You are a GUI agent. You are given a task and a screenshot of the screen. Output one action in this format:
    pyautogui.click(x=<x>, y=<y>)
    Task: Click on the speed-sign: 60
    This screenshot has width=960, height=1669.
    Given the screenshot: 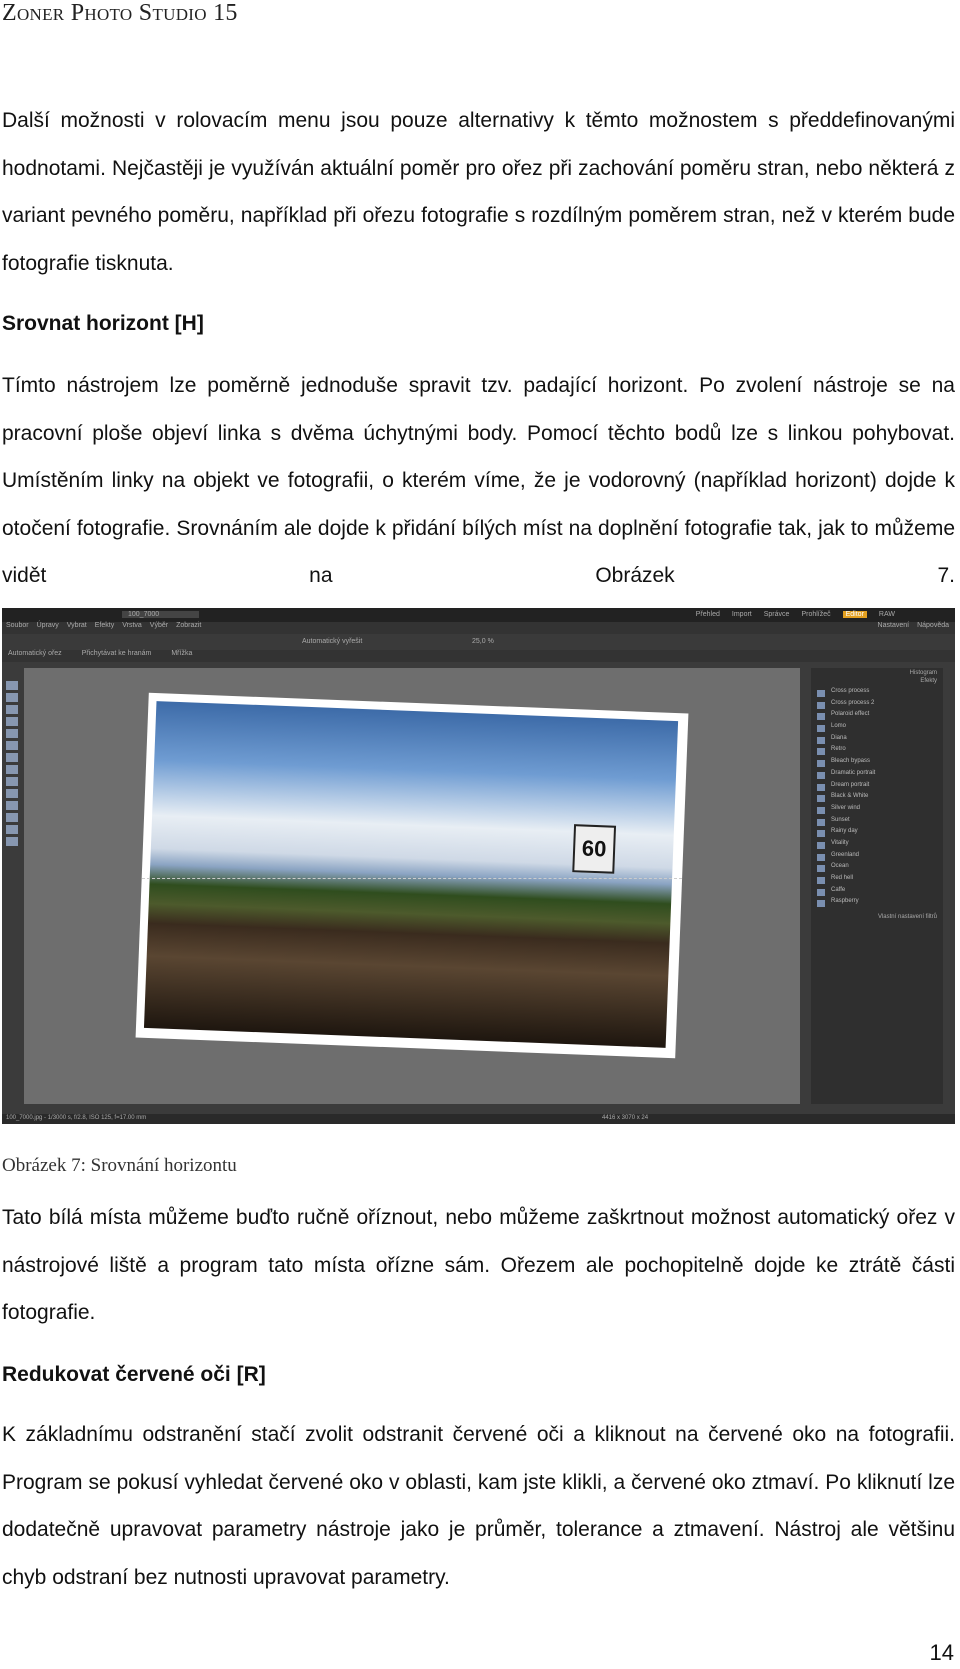 What is the action you would take?
    pyautogui.click(x=594, y=849)
    